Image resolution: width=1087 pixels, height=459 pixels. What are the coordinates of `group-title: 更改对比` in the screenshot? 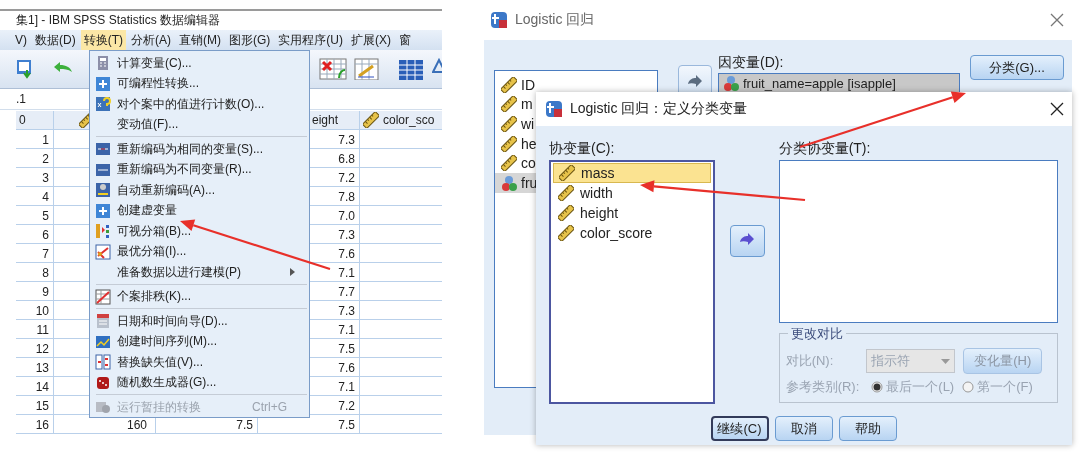 It's located at (816, 334).